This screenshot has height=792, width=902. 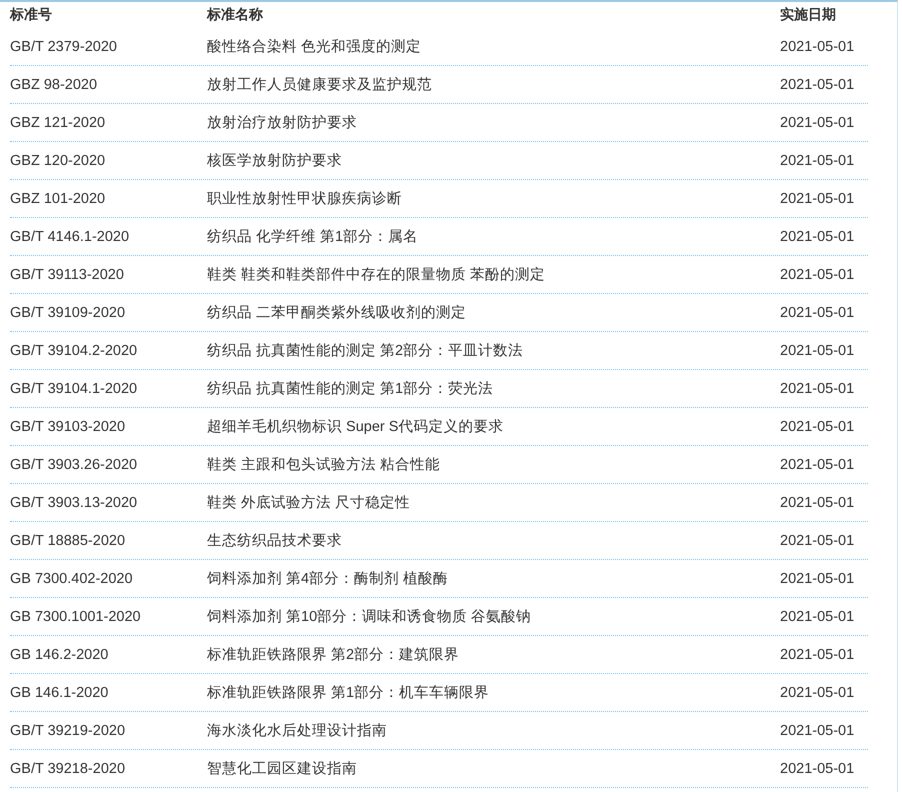 What do you see at coordinates (67, 274) in the screenshot?
I see `table-cell-text: GB/T 39113-2020` at bounding box center [67, 274].